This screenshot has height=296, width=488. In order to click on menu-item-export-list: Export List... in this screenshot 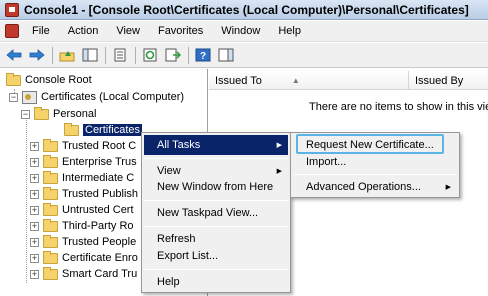, I will do `click(216, 256)`.